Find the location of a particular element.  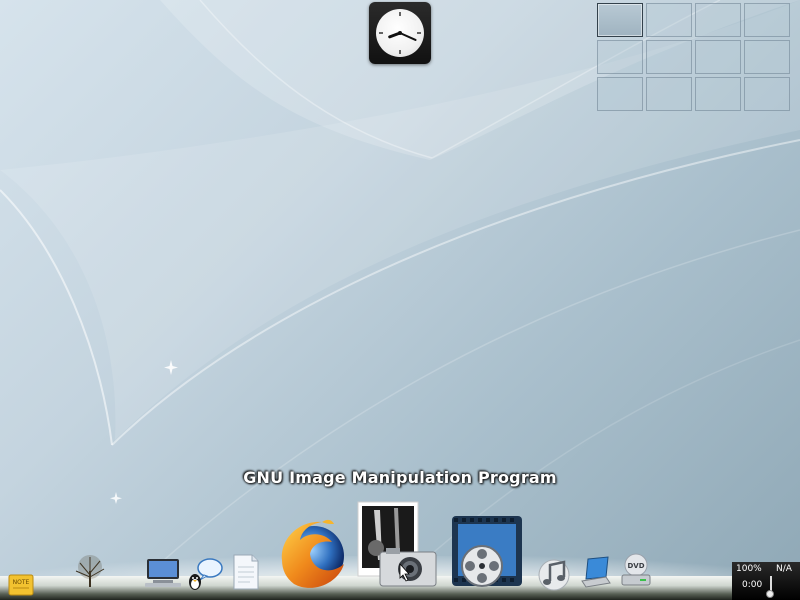

clock-widget is located at coordinates (400, 33).